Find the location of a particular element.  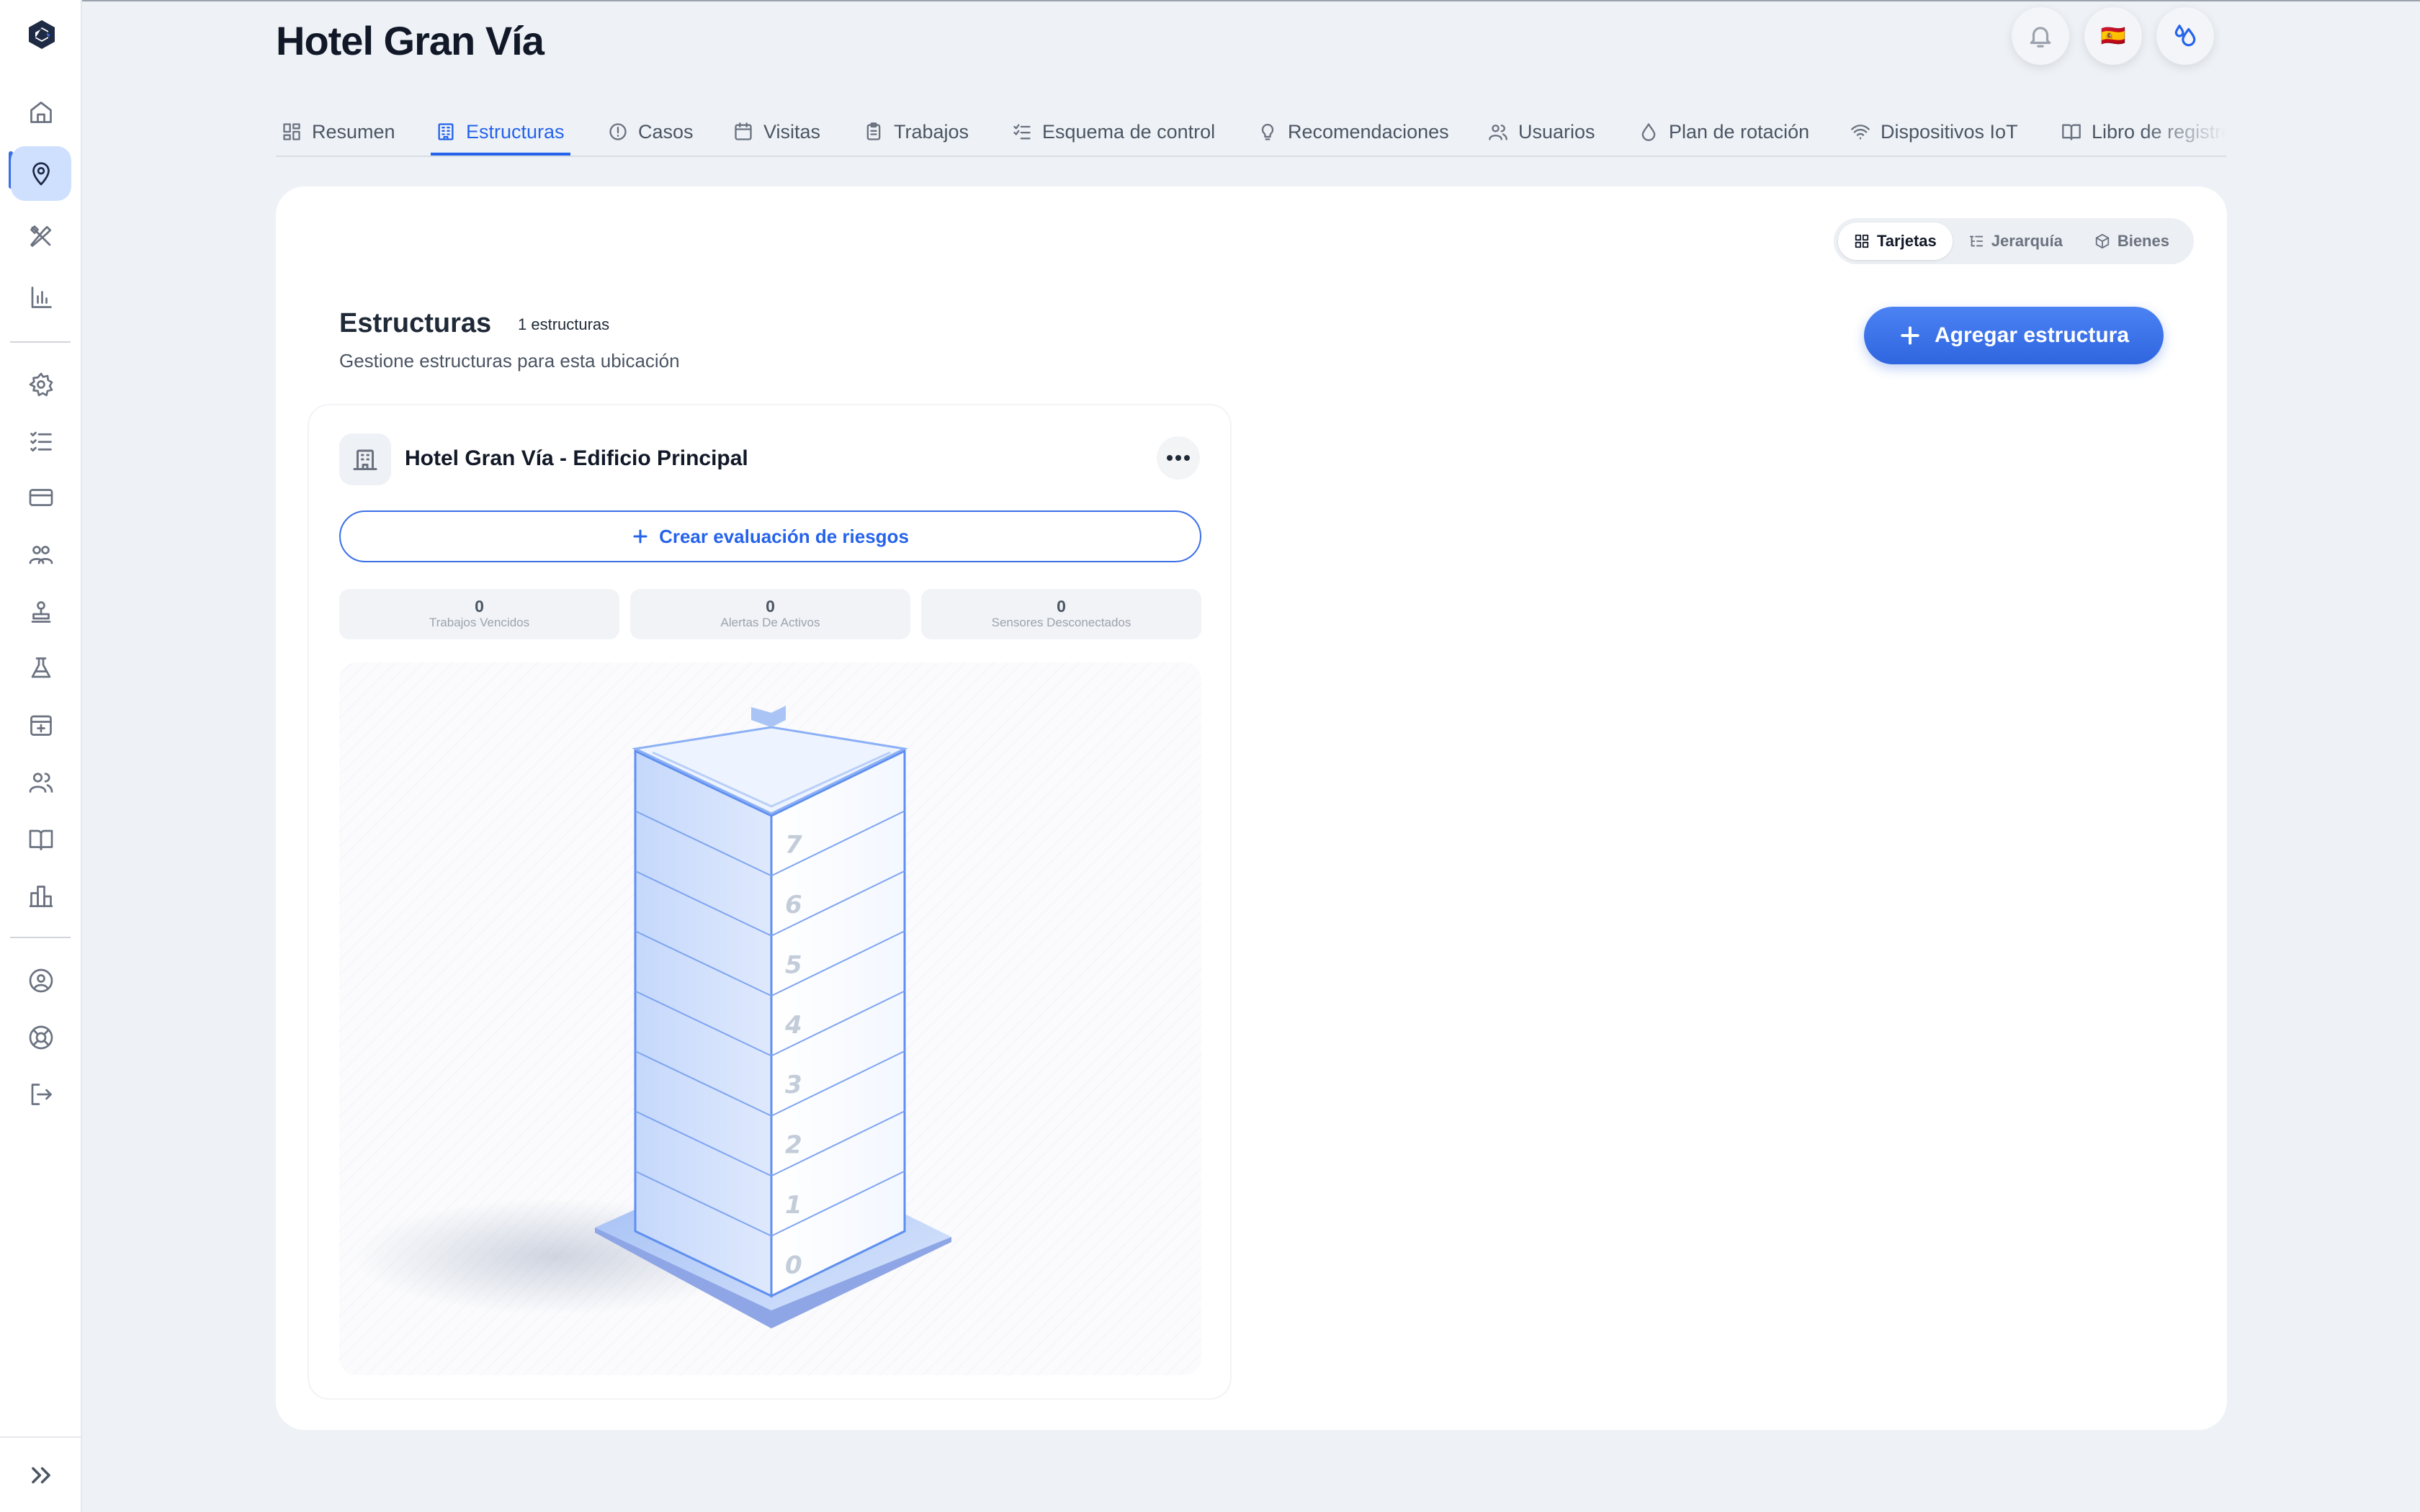

risk-button-label: Crear evaluación de riesgos is located at coordinates (784, 536).